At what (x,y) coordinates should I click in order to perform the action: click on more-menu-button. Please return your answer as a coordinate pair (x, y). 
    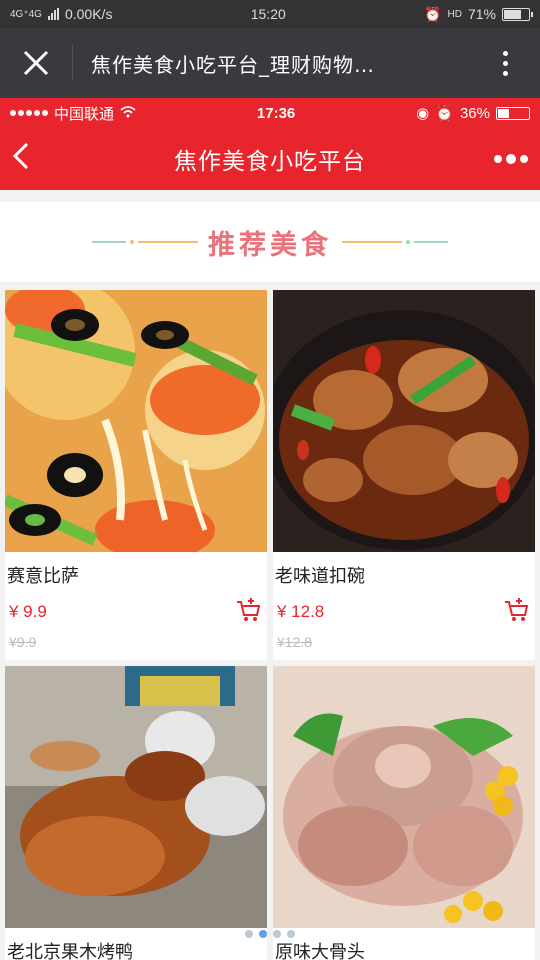
    Looking at the image, I should click on (505, 63).